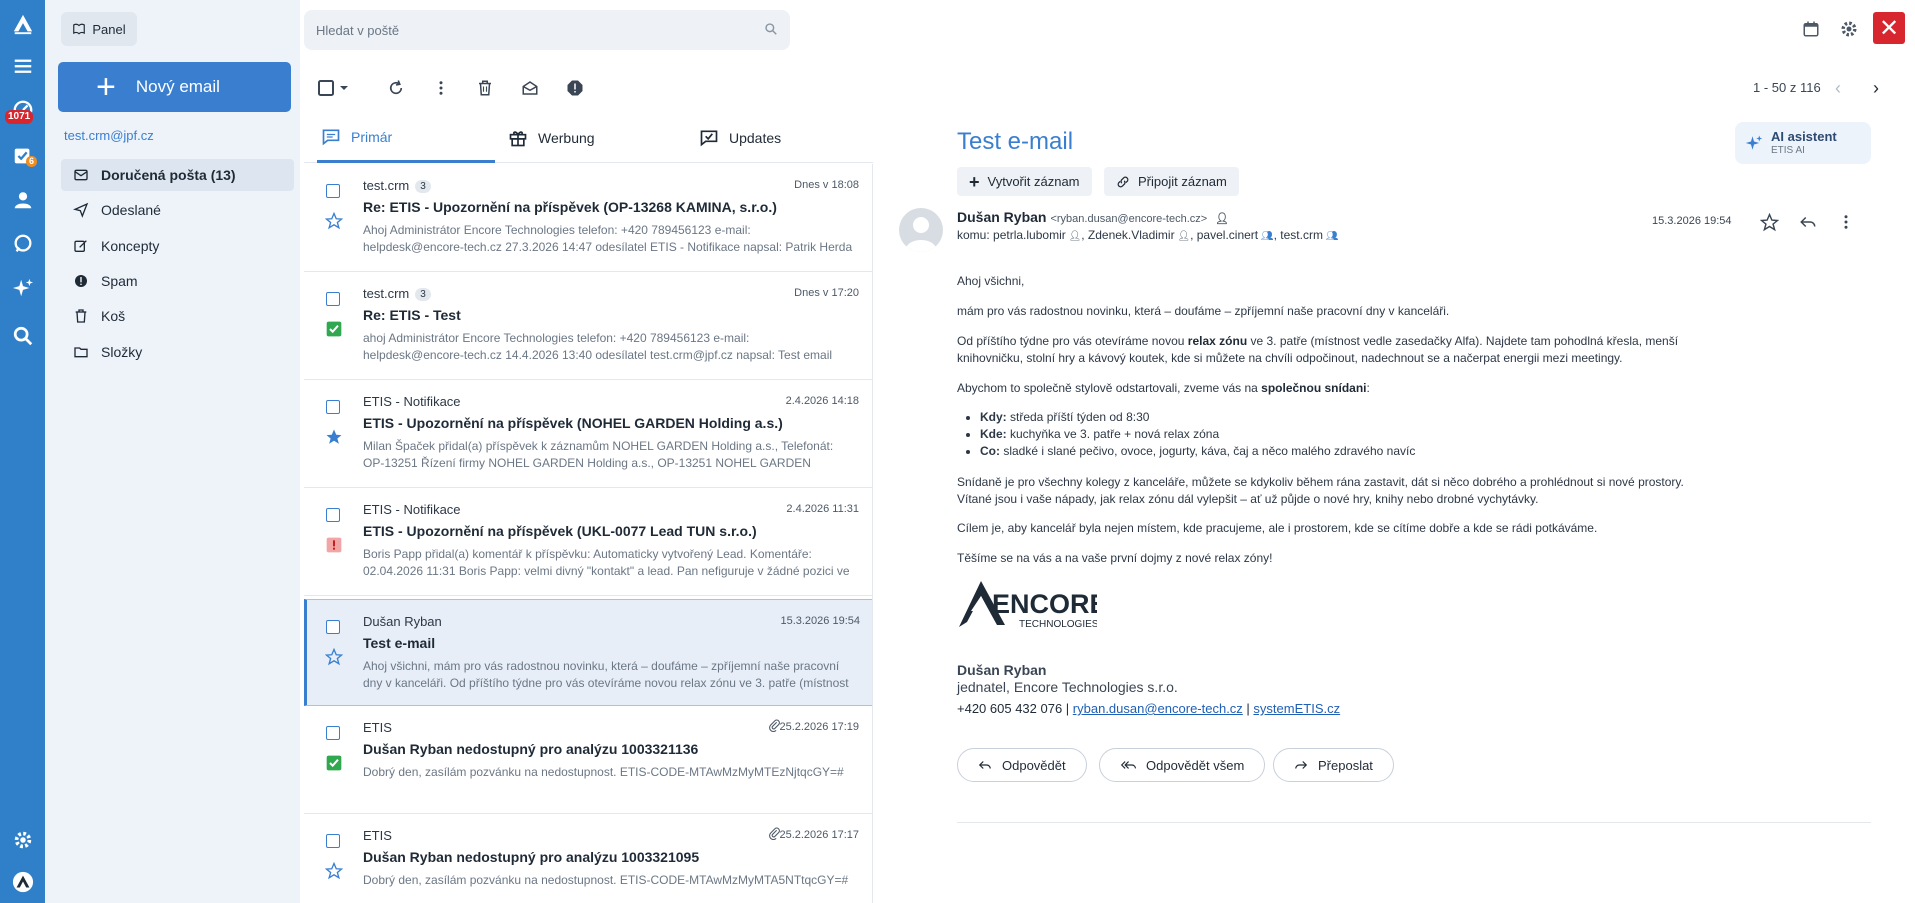 The image size is (1915, 903). I want to click on thread-count: 3, so click(423, 186).